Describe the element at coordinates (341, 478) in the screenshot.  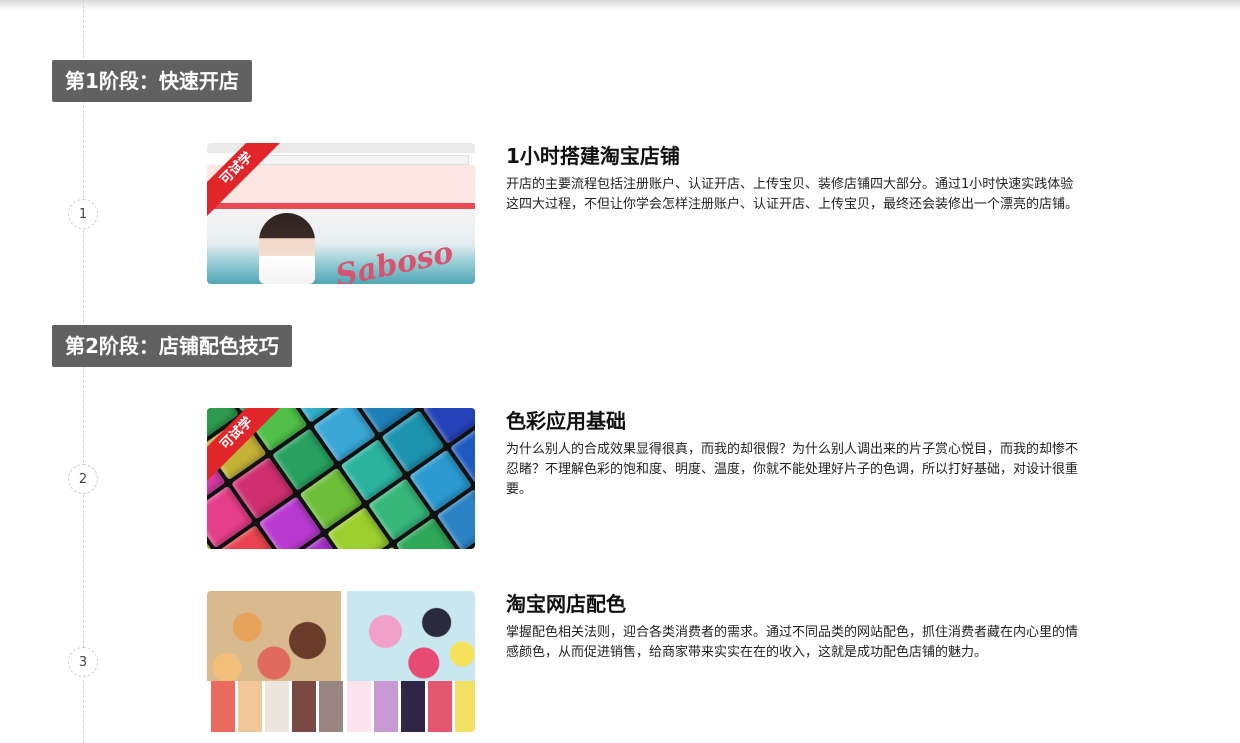
I see `lesson-thumbnail-2: 可试学` at that location.